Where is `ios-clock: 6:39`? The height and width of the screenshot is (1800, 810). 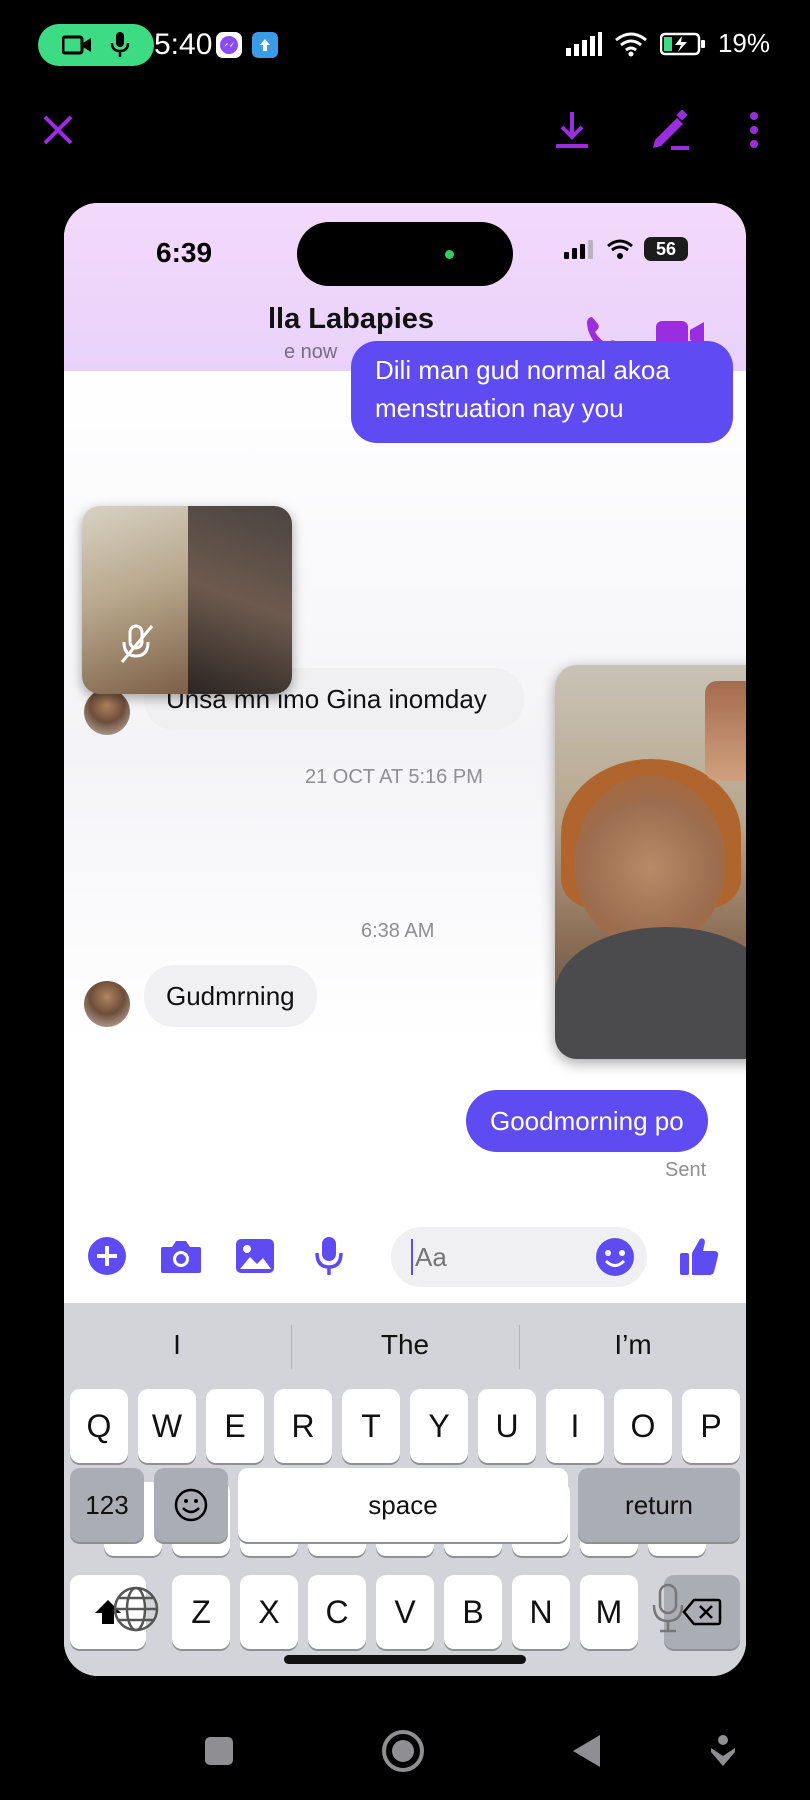 ios-clock: 6:39 is located at coordinates (184, 252).